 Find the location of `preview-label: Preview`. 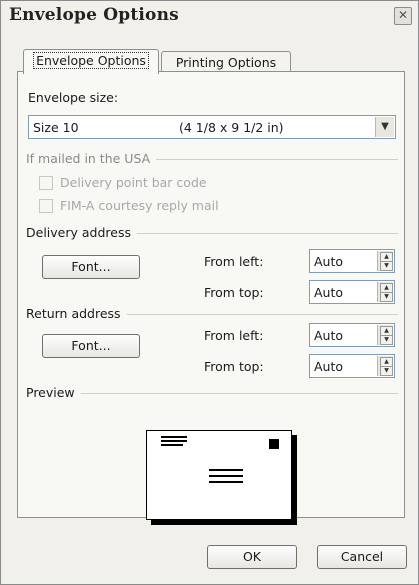

preview-label: Preview is located at coordinates (53, 392).